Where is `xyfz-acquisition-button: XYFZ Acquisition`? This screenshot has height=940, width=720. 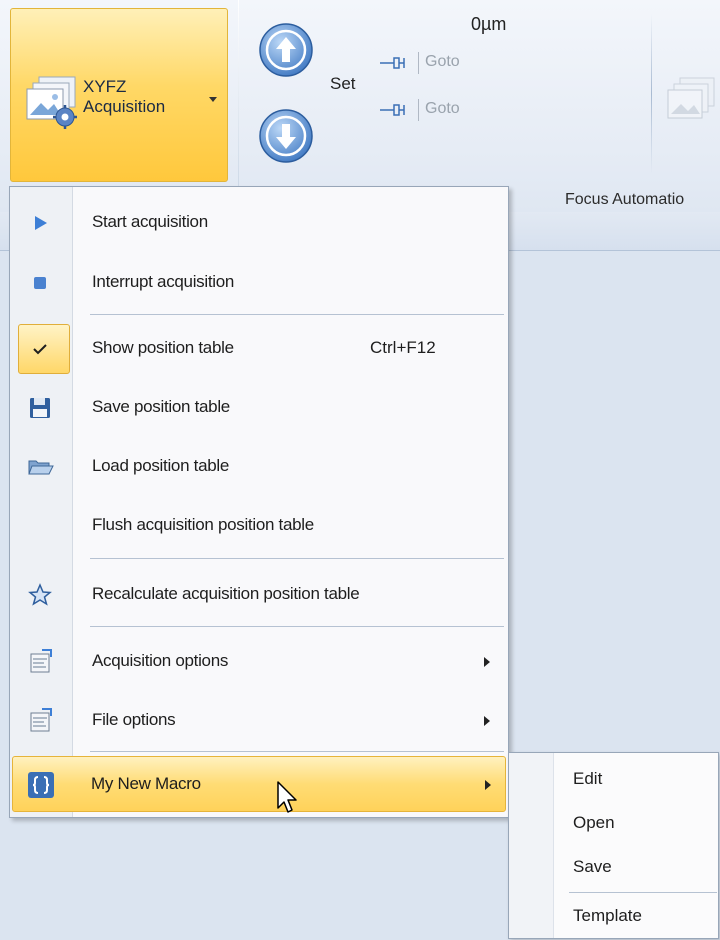
xyfz-acquisition-button: XYFZ Acquisition is located at coordinates (119, 95).